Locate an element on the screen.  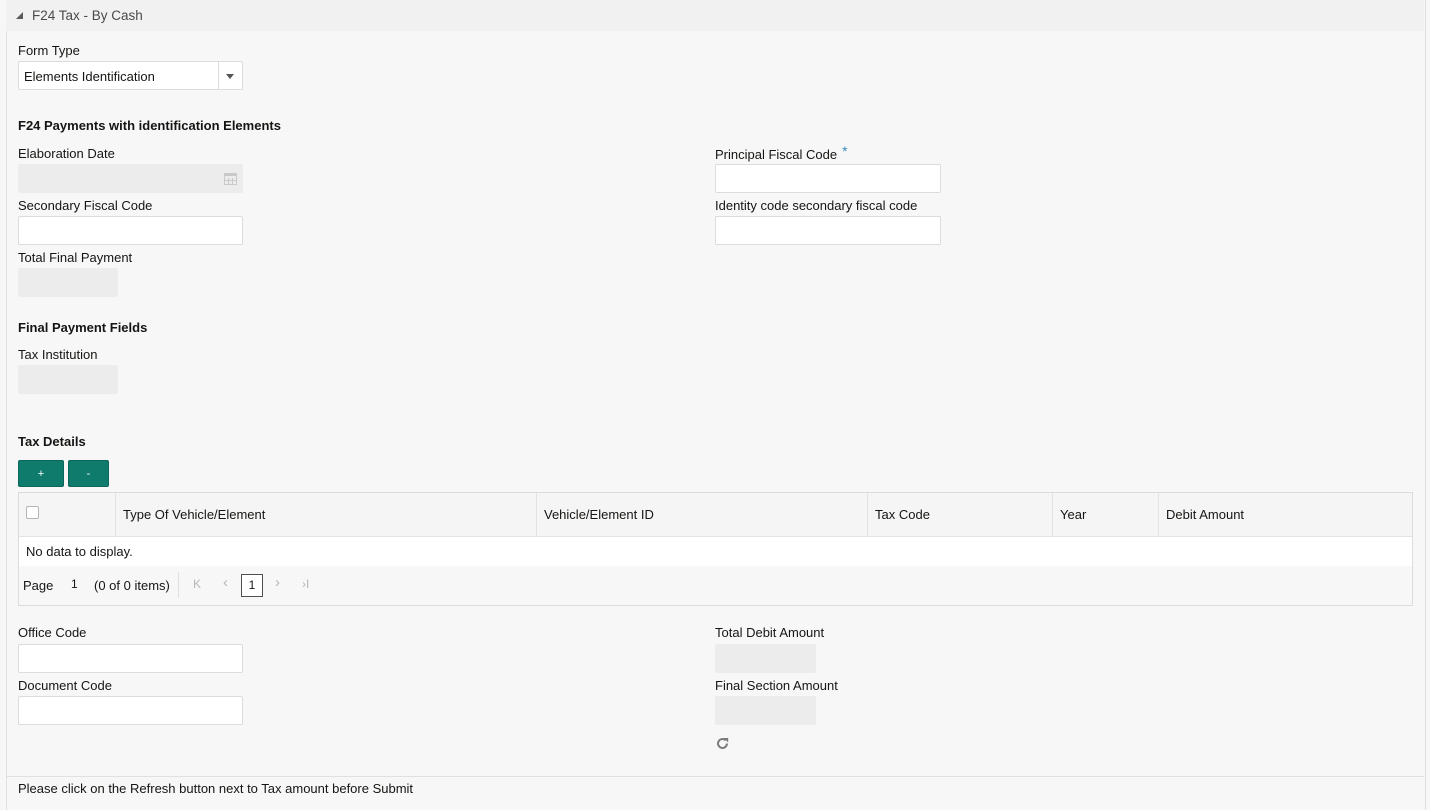
elaboration-date-label: Elaboration Date is located at coordinates (66, 153).